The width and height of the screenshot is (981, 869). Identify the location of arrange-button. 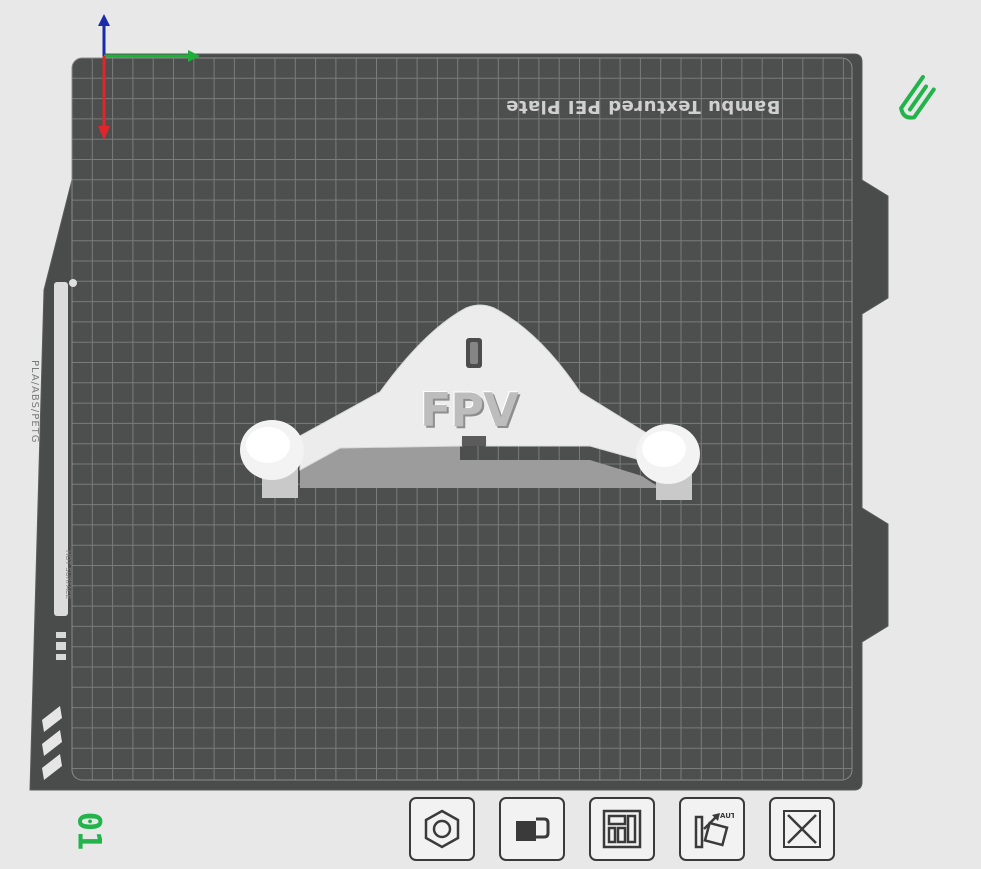
(622, 829).